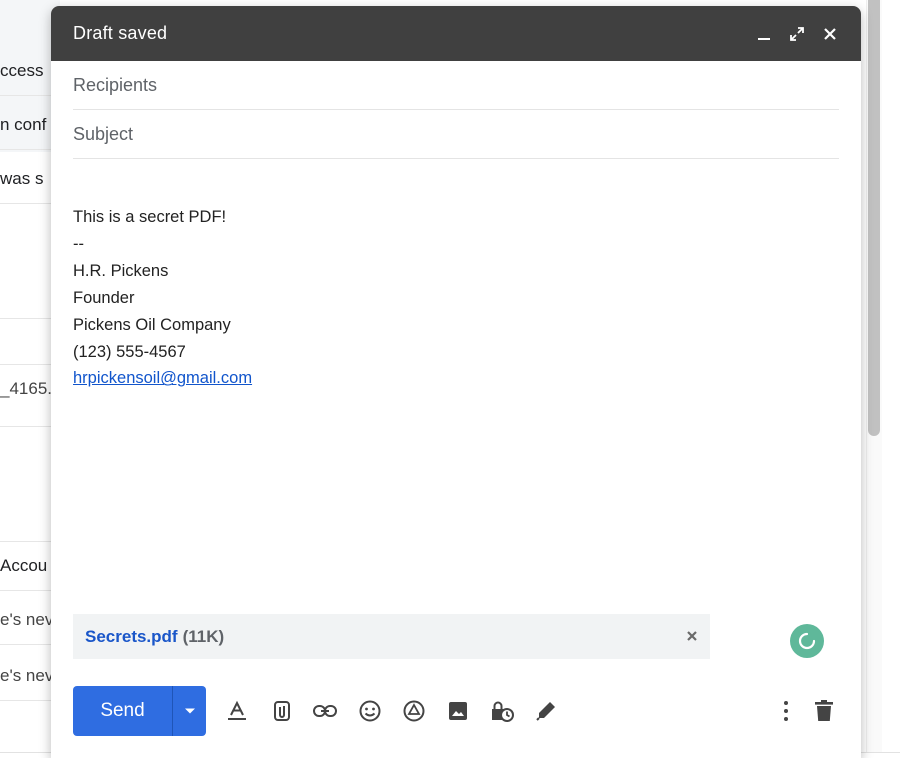  I want to click on minimize-icon, so click(764, 34).